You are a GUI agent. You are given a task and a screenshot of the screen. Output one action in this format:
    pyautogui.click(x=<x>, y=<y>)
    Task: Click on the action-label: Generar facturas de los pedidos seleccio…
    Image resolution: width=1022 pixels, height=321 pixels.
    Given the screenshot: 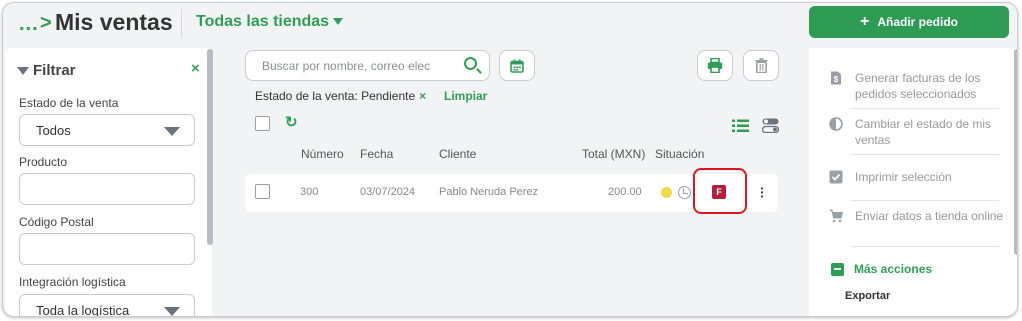 What is the action you would take?
    pyautogui.click(x=918, y=86)
    